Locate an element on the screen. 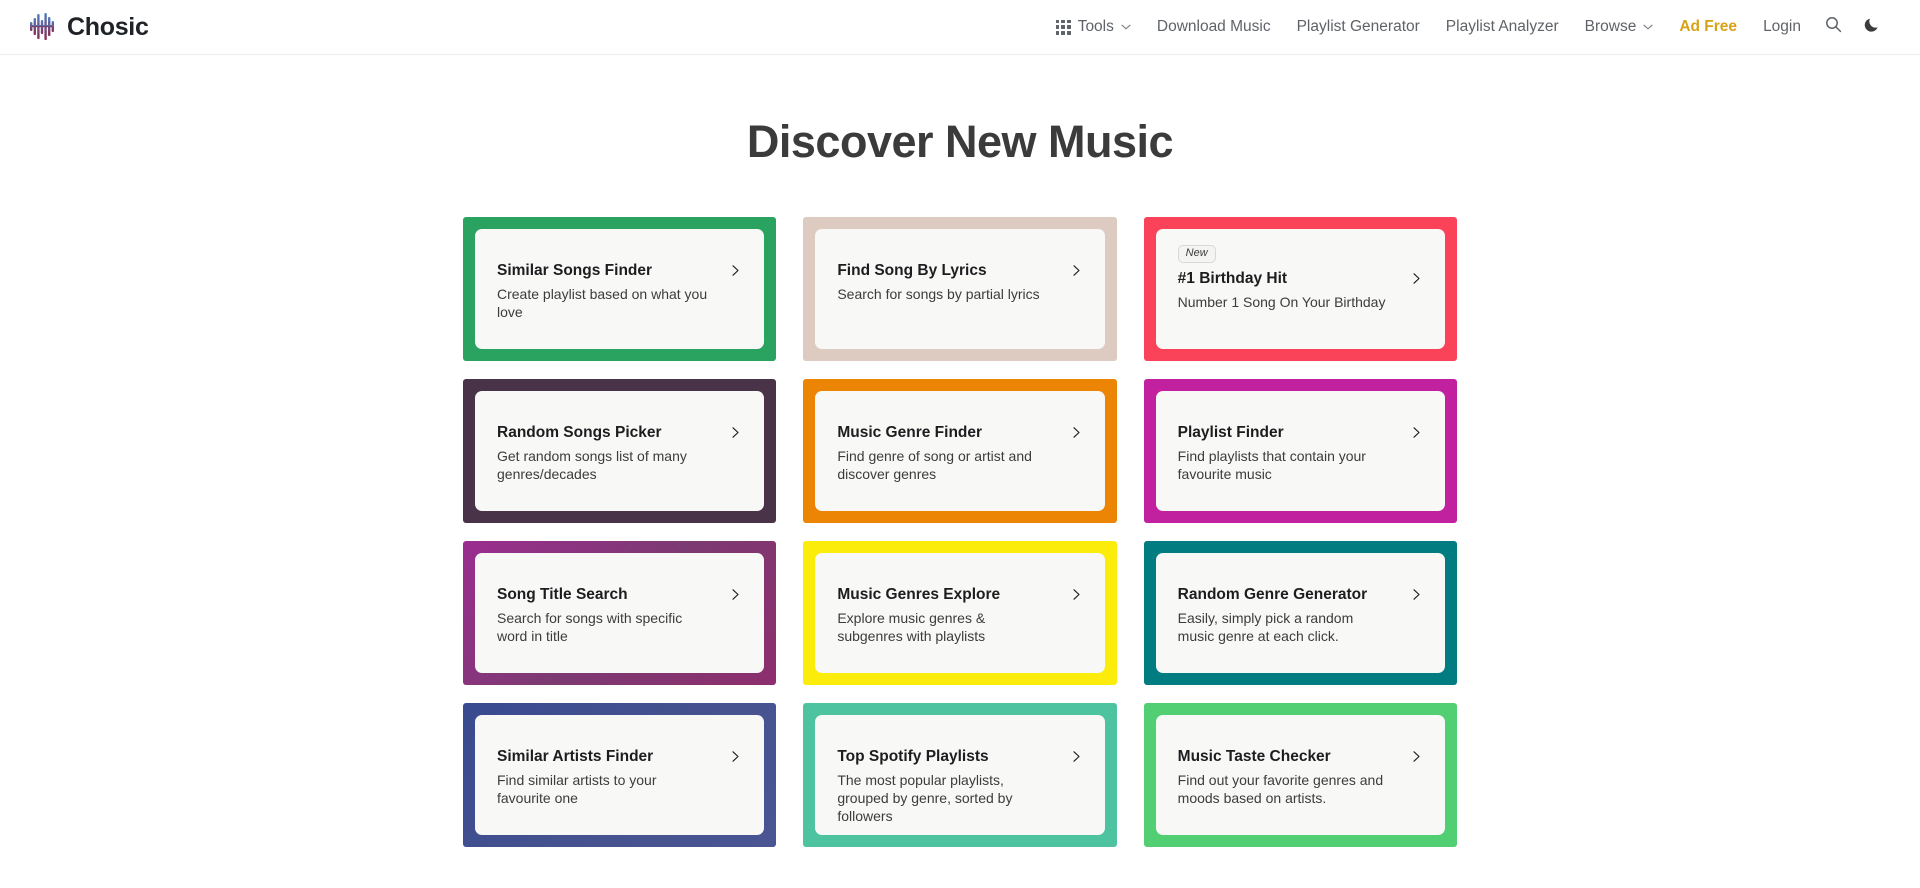  tool-card-header: Top Spotify Playlists is located at coordinates (959, 756).